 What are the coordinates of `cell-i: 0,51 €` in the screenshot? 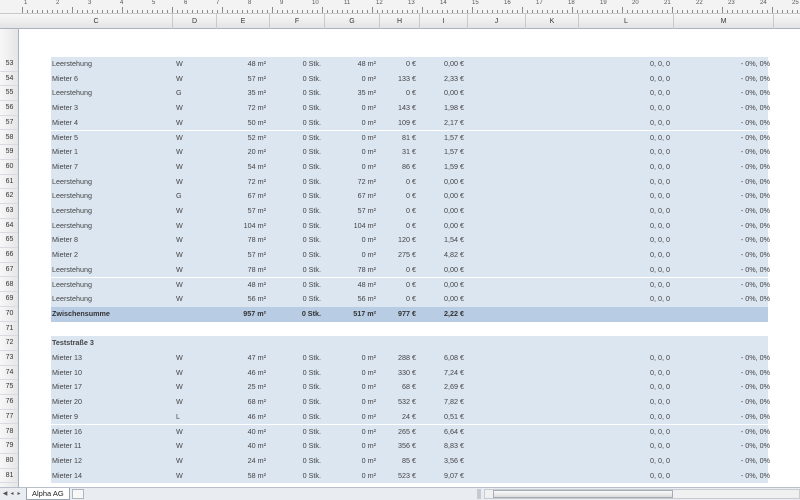 It's located at (442, 417).